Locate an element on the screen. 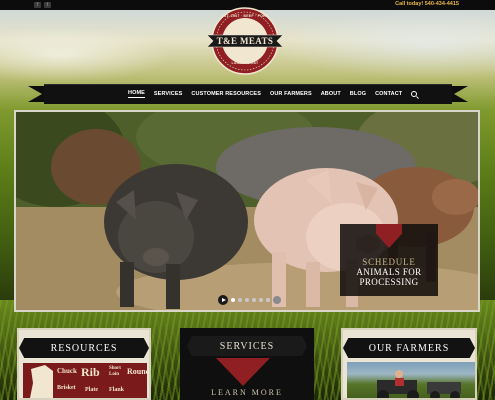 Image resolution: width=495 pixels, height=400 pixels. farmers-card: OUR FARMERS is located at coordinates (409, 364).